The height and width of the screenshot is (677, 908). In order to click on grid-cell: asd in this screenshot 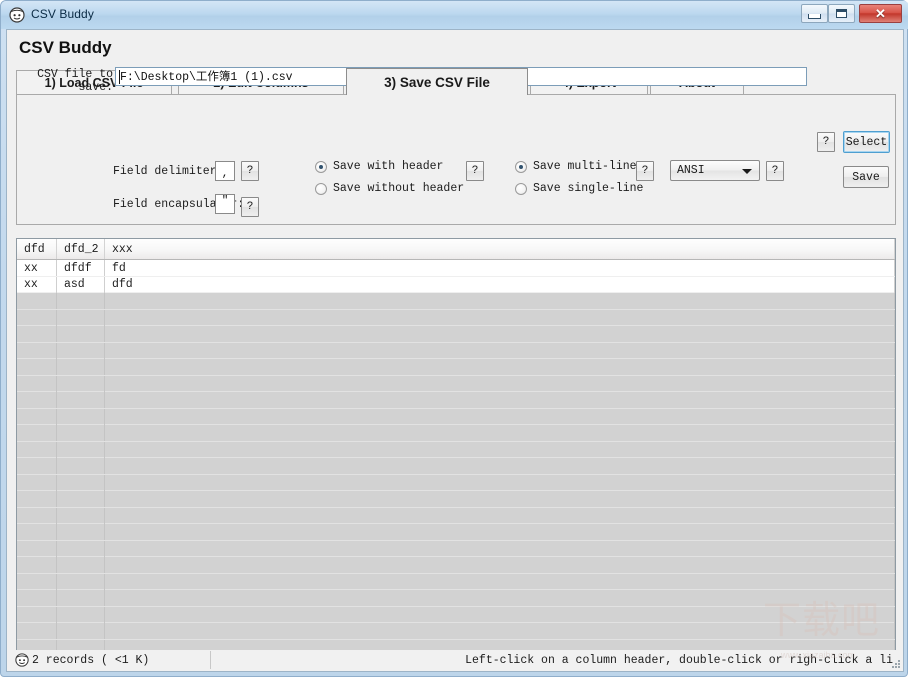, I will do `click(81, 284)`.